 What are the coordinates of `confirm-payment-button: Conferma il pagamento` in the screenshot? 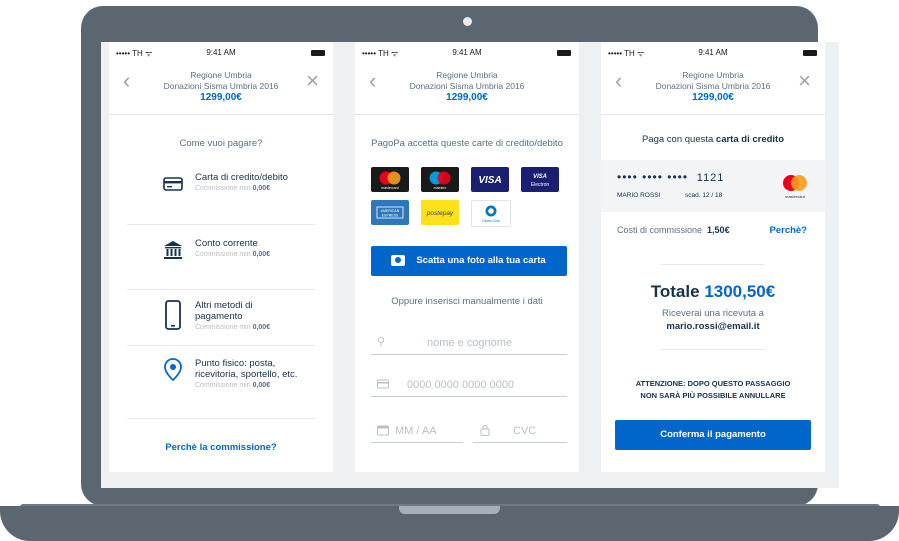 It's located at (713, 435).